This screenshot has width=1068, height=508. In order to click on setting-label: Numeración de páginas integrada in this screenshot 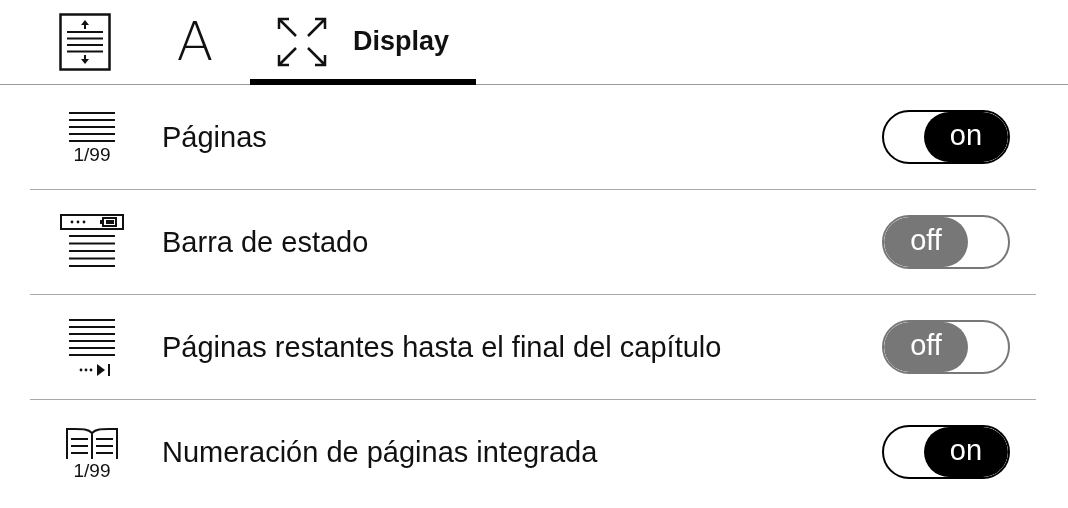, I will do `click(380, 452)`.